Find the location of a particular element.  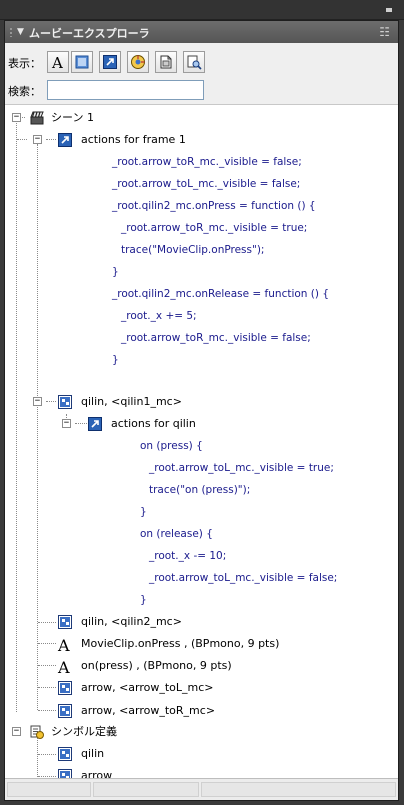

action-filter-button is located at coordinates (110, 62).